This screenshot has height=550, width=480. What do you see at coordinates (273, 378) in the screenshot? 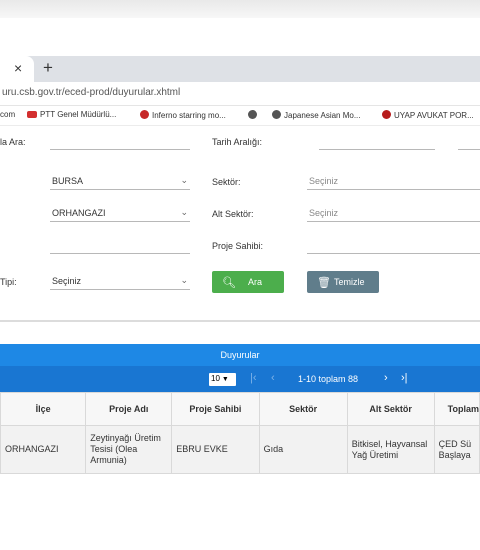
I see `prev-page-icon: ‹` at bounding box center [273, 378].